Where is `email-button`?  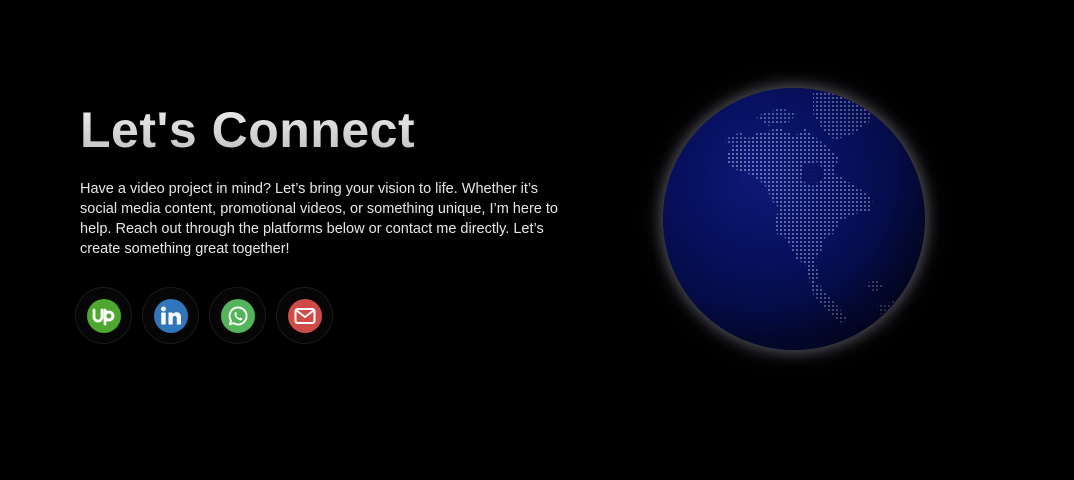 email-button is located at coordinates (304, 315).